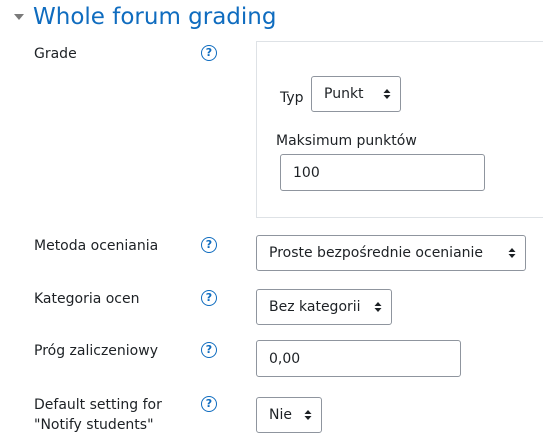 This screenshot has width=543, height=440. What do you see at coordinates (209, 53) in the screenshot?
I see `help-icon-grade: ?` at bounding box center [209, 53].